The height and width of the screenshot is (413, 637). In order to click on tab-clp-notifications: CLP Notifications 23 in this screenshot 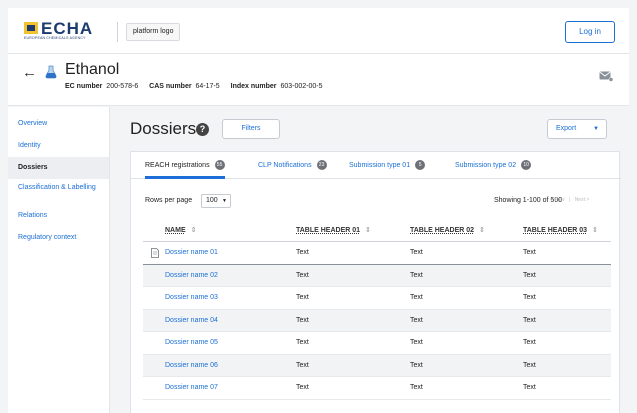, I will do `click(292, 165)`.